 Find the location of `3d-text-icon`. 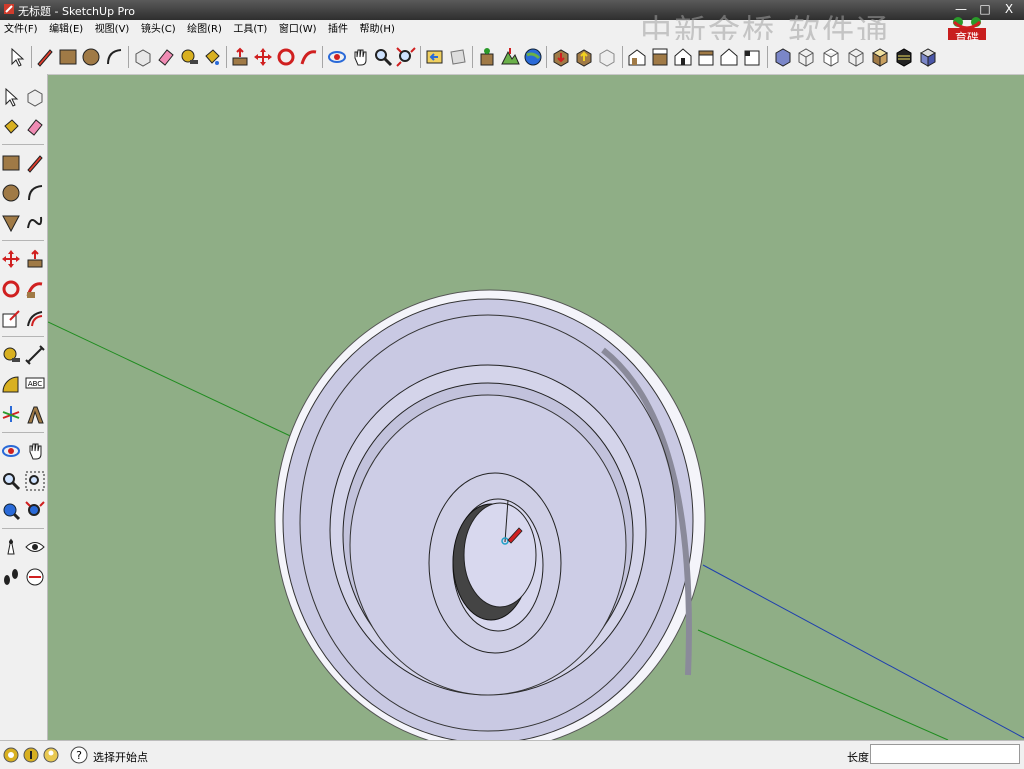

3d-text-icon is located at coordinates (35, 415).